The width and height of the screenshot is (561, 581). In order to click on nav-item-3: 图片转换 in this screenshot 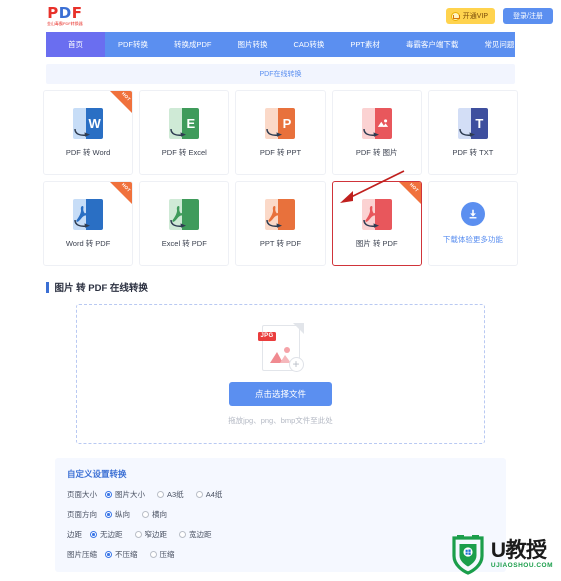, I will do `click(253, 44)`.